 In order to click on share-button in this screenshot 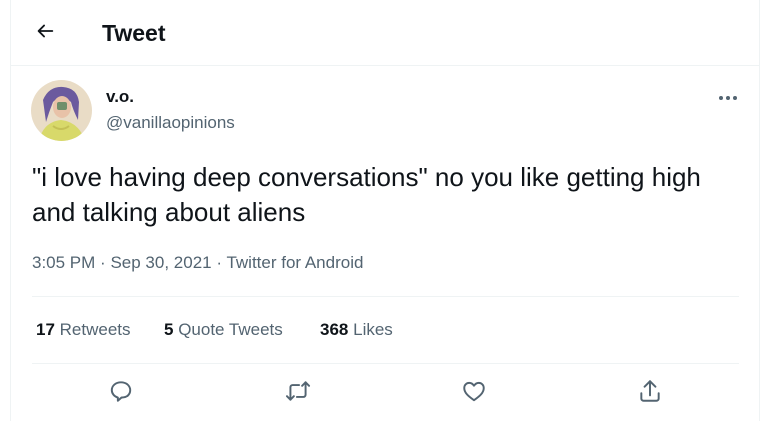, I will do `click(650, 393)`.